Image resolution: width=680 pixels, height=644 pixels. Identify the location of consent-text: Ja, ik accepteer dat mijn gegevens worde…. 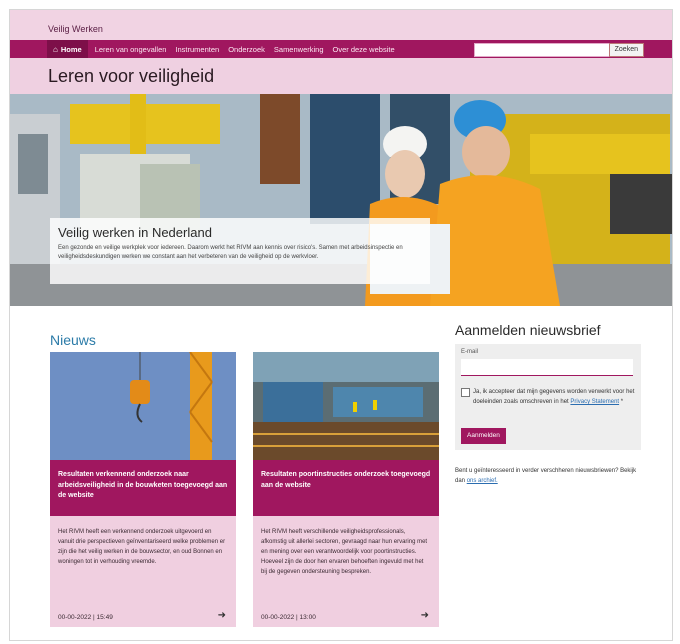
(555, 397).